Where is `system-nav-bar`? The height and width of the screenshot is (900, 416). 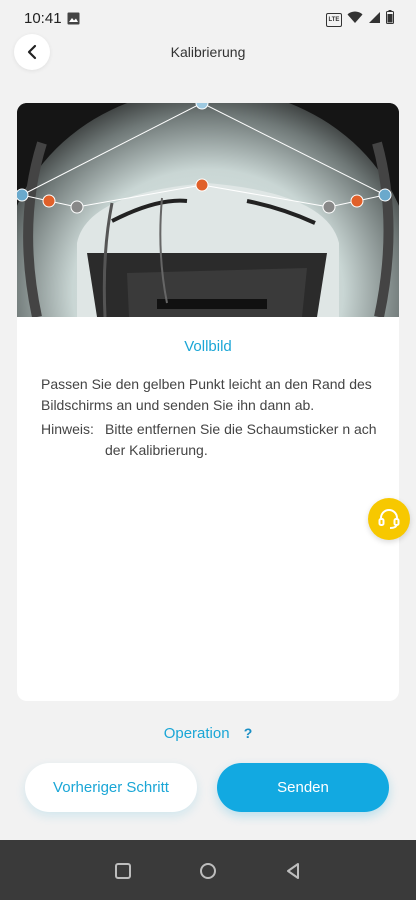 system-nav-bar is located at coordinates (208, 870).